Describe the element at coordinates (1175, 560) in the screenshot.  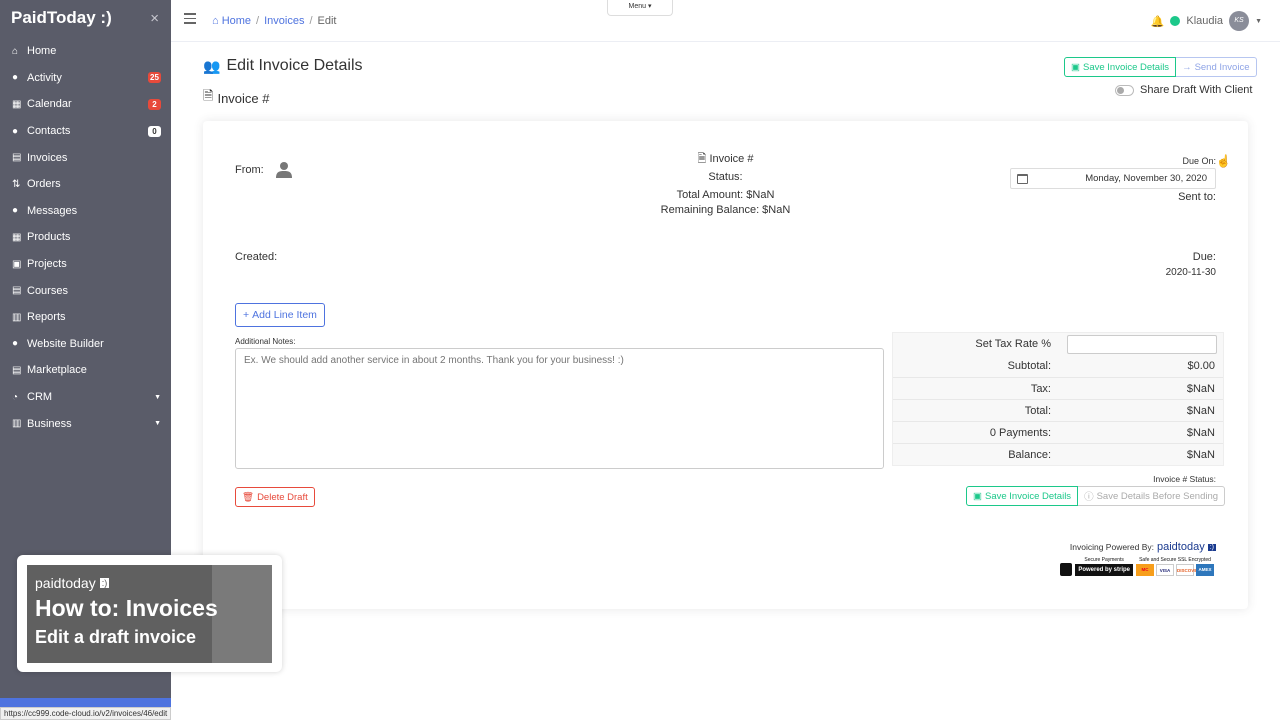
I see `ssl-caption: Safe and Secure SSL Encrypted` at that location.